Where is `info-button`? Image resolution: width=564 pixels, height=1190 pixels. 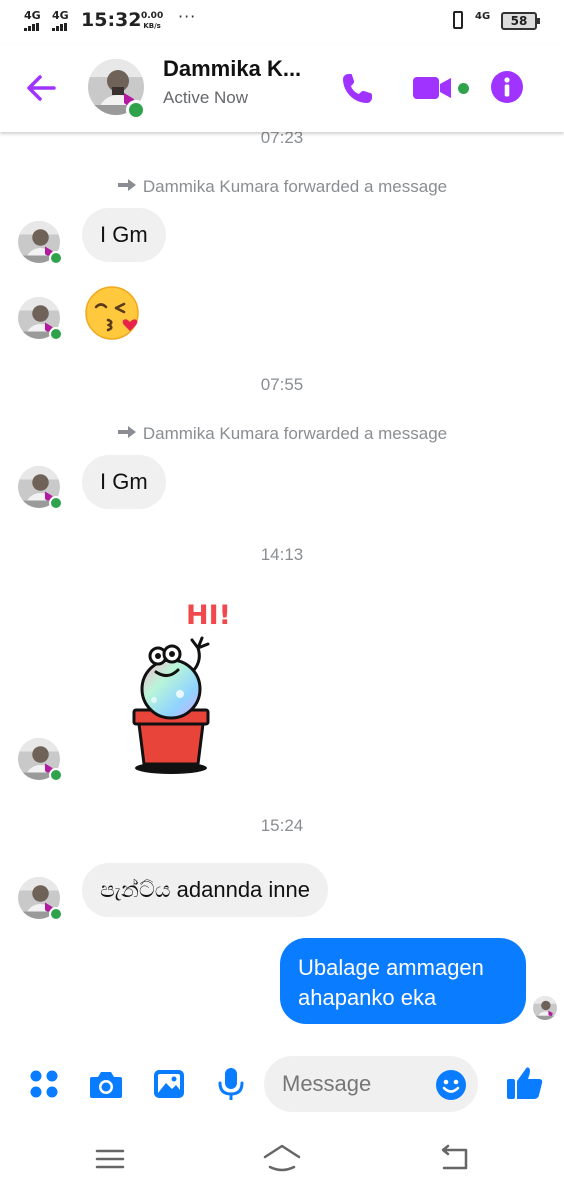 info-button is located at coordinates (507, 87).